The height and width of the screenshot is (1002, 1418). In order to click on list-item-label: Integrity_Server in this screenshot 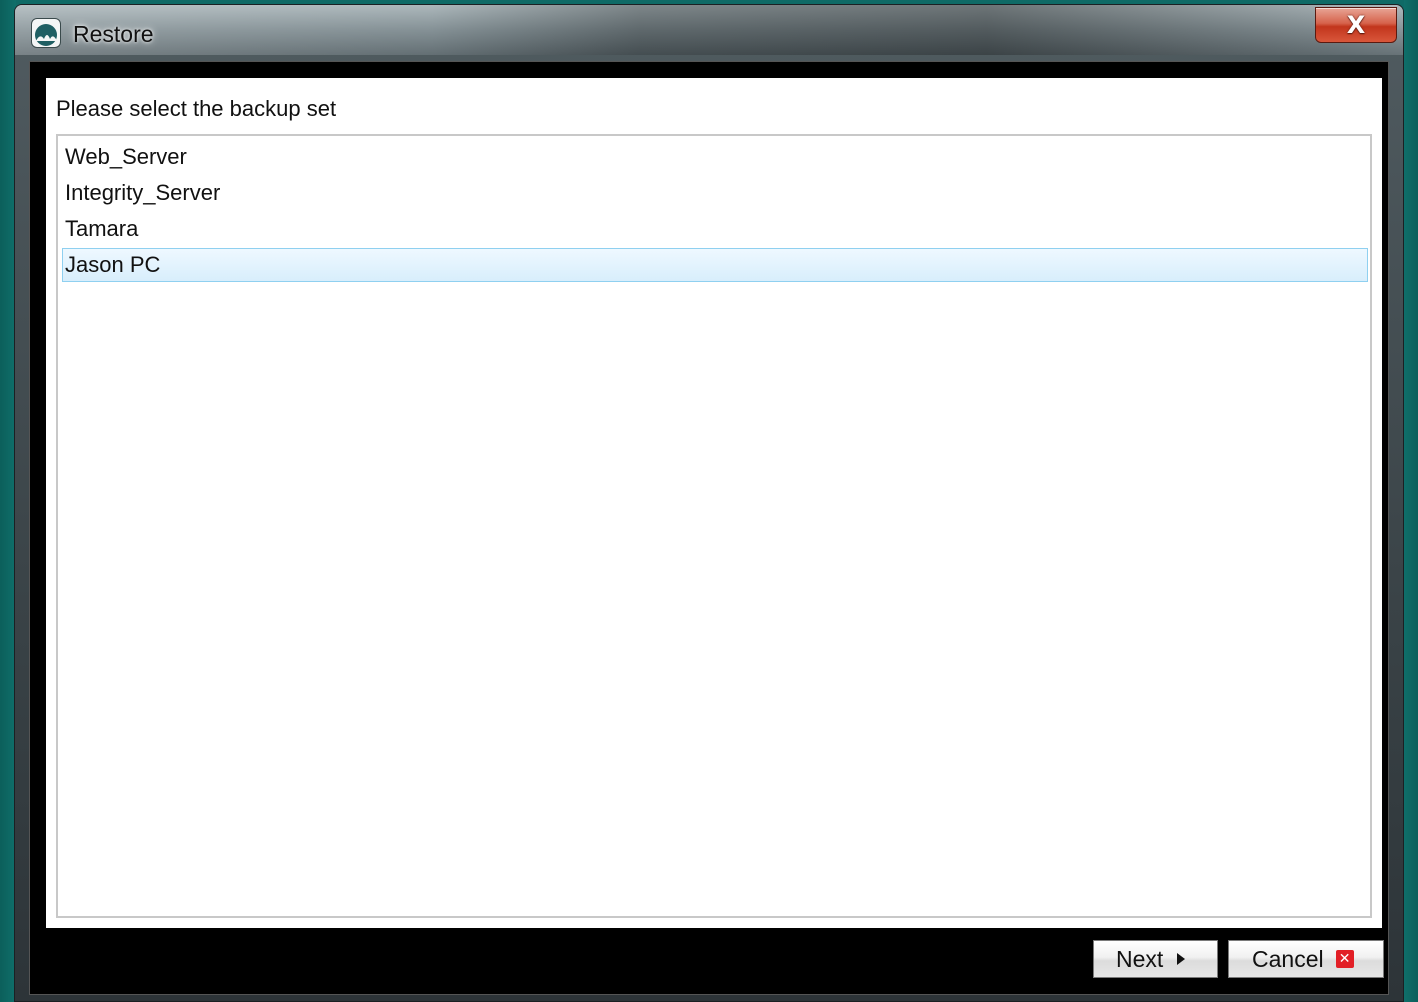, I will do `click(143, 192)`.